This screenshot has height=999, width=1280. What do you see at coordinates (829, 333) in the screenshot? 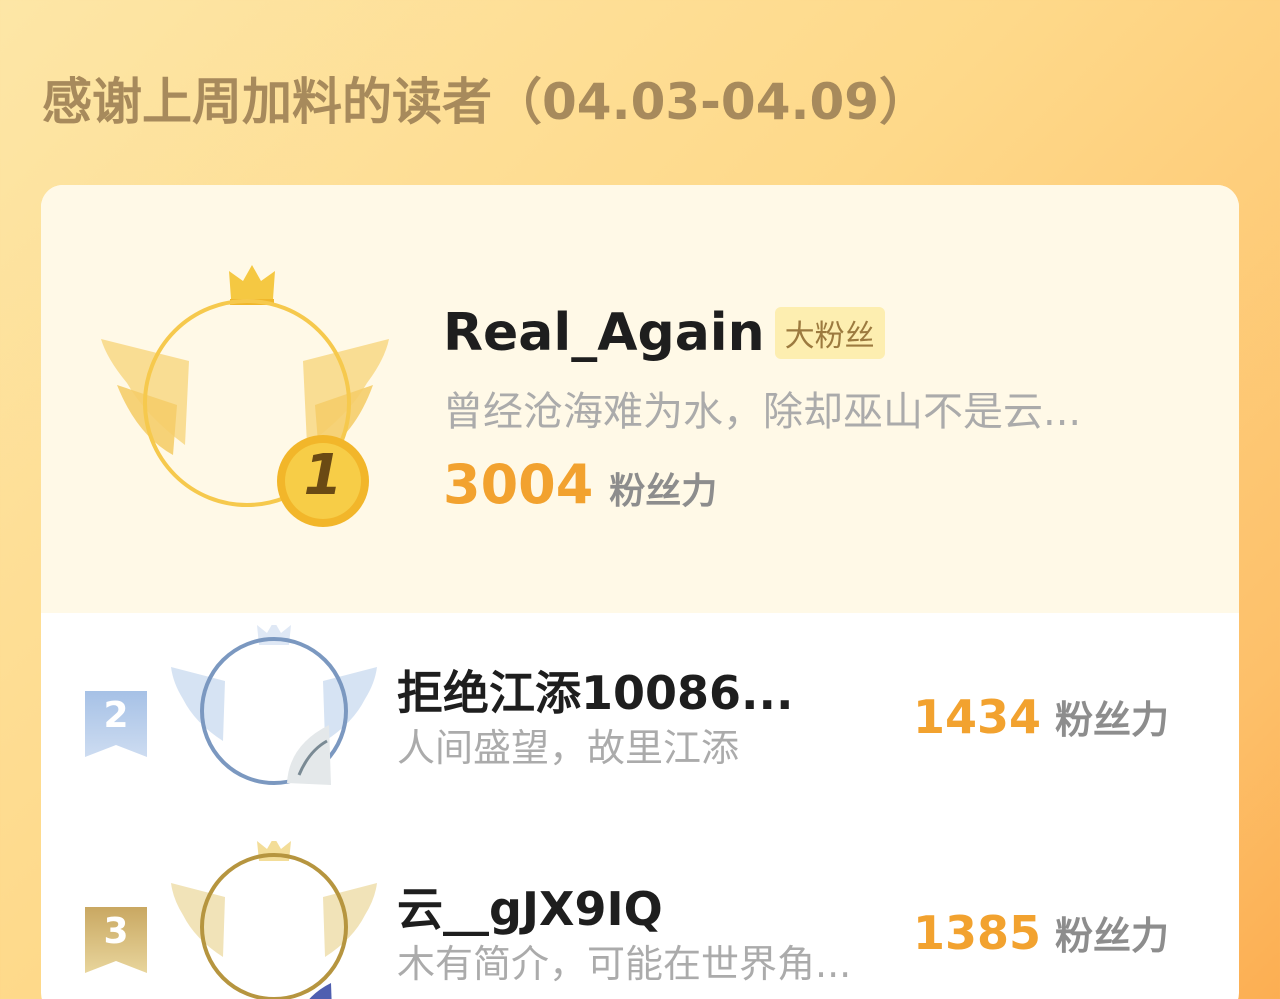
I see `fan-level-badge: 大粉丝` at bounding box center [829, 333].